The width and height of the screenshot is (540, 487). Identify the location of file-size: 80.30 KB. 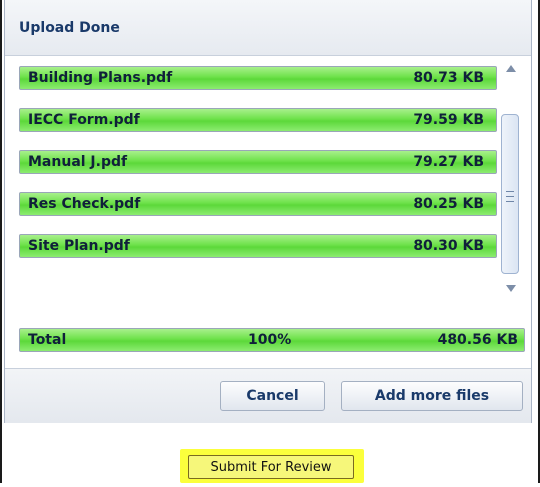
(448, 246).